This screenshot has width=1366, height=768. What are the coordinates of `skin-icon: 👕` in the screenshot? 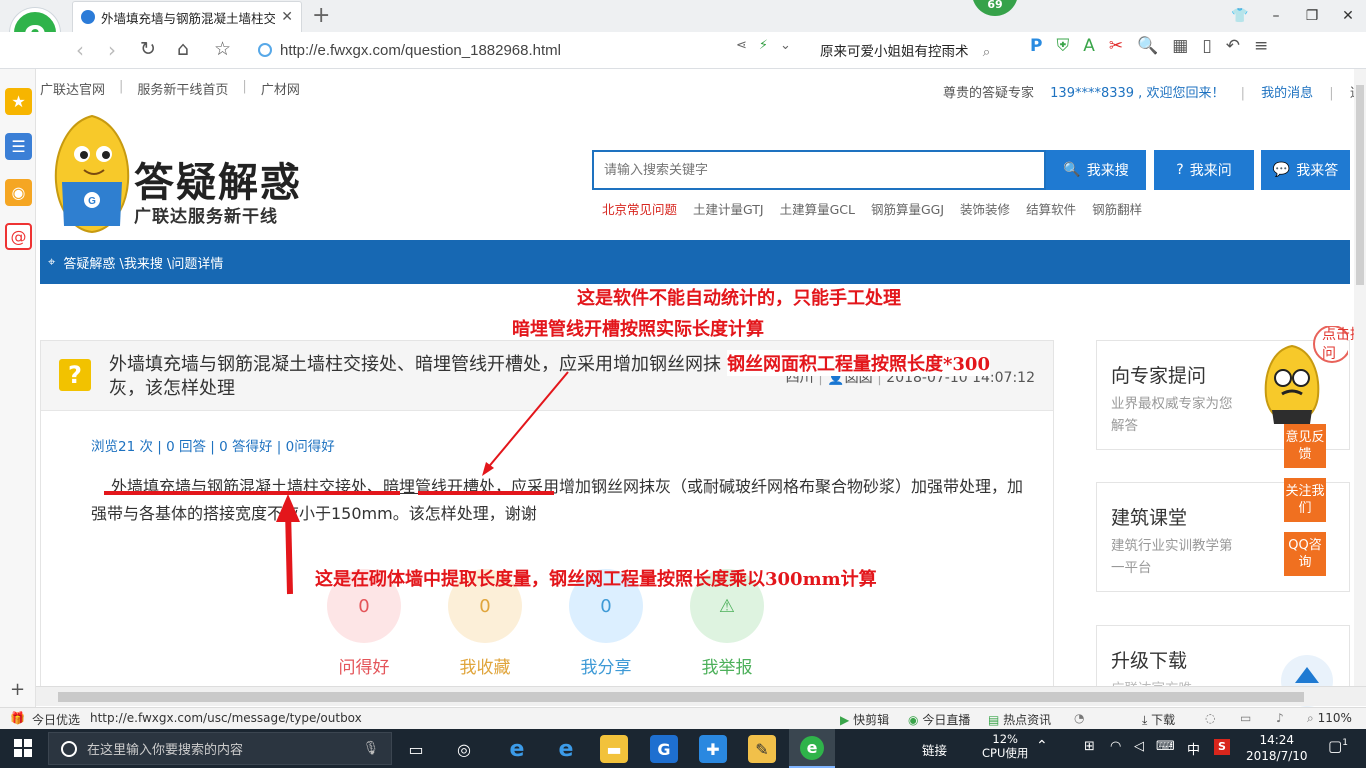 It's located at (1240, 16).